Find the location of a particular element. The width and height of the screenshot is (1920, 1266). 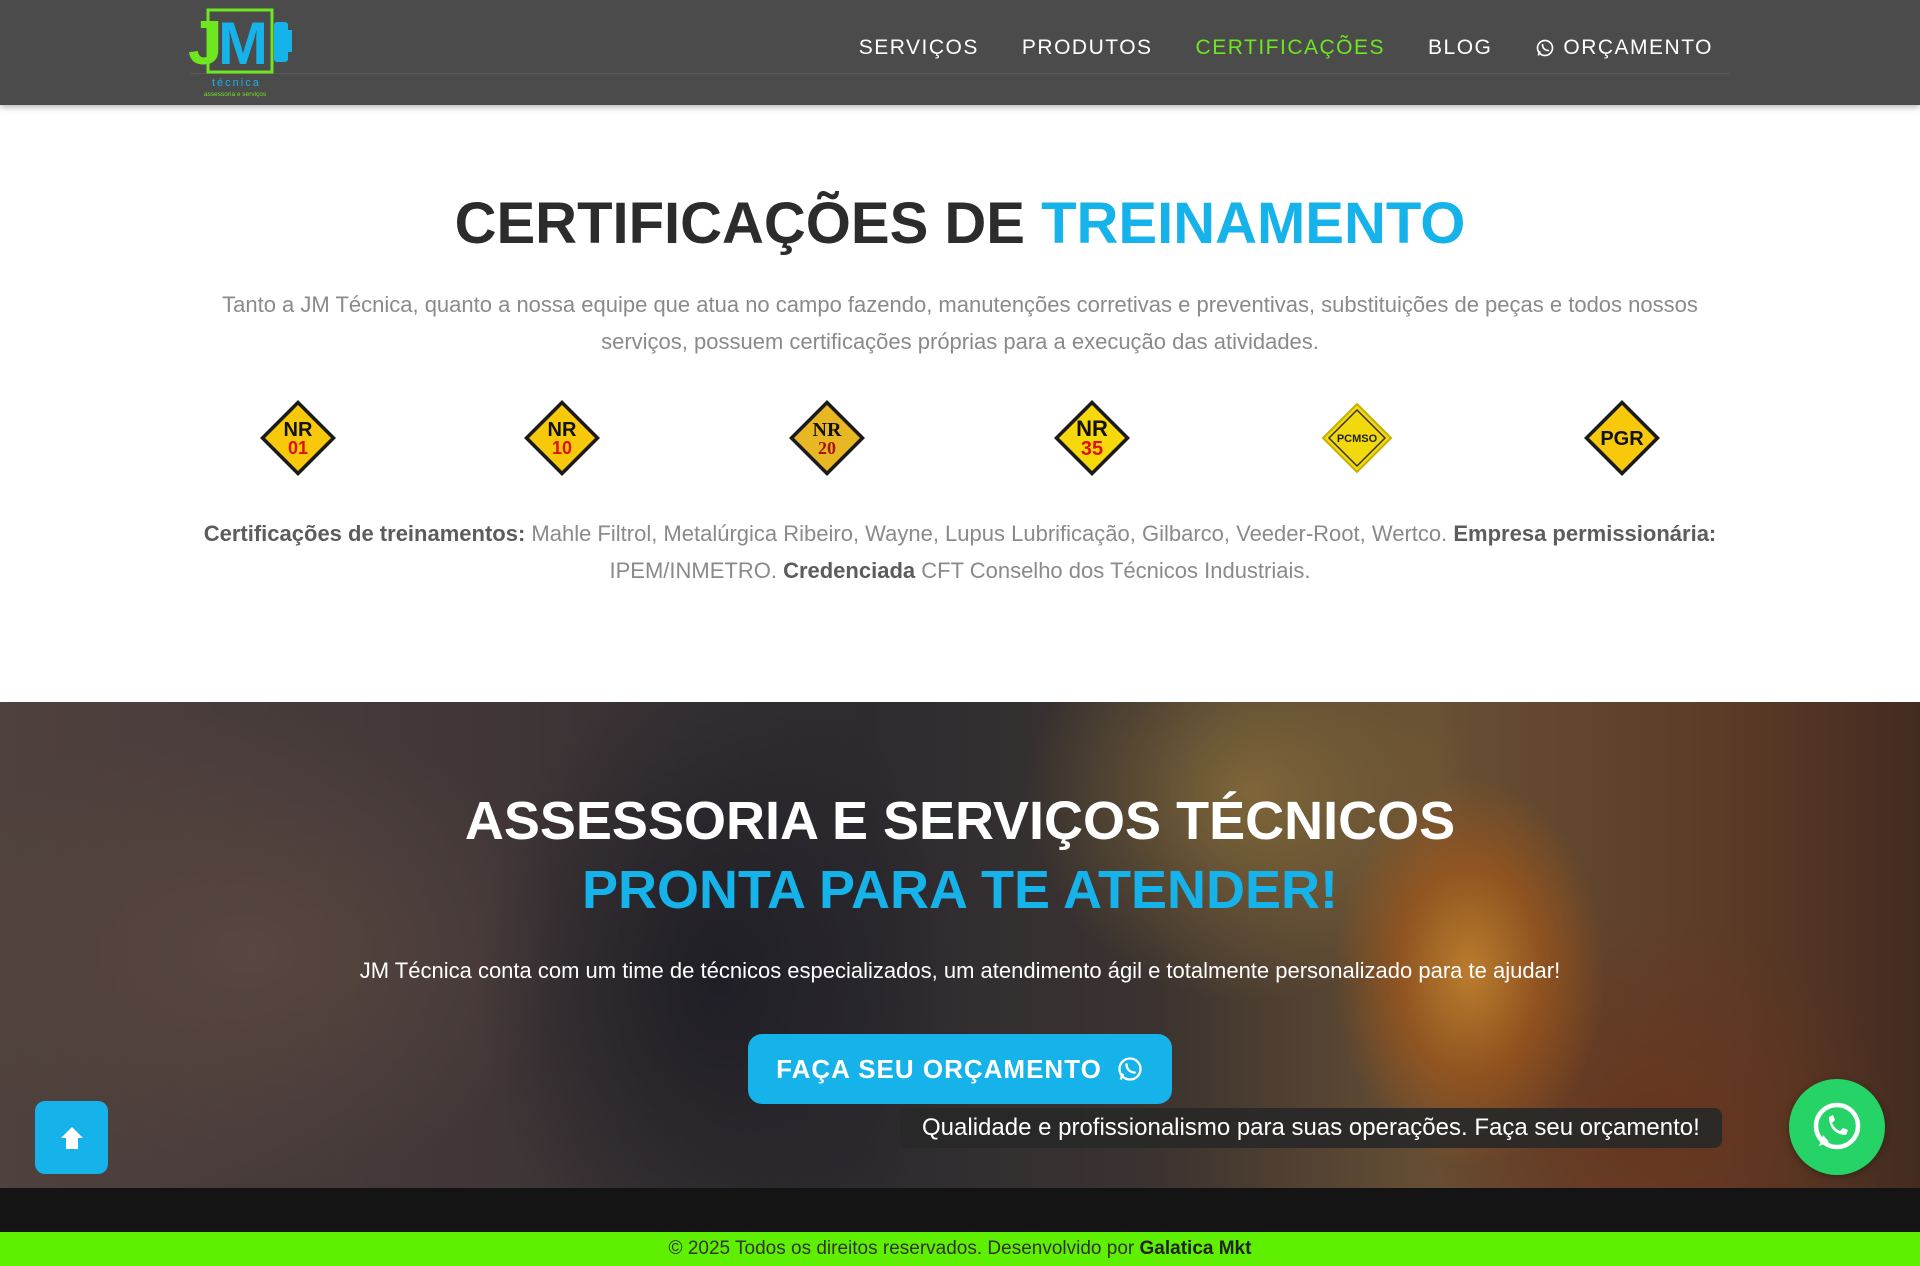

info-label-treinamentos: Certificações de treinamentos: is located at coordinates (364, 533).